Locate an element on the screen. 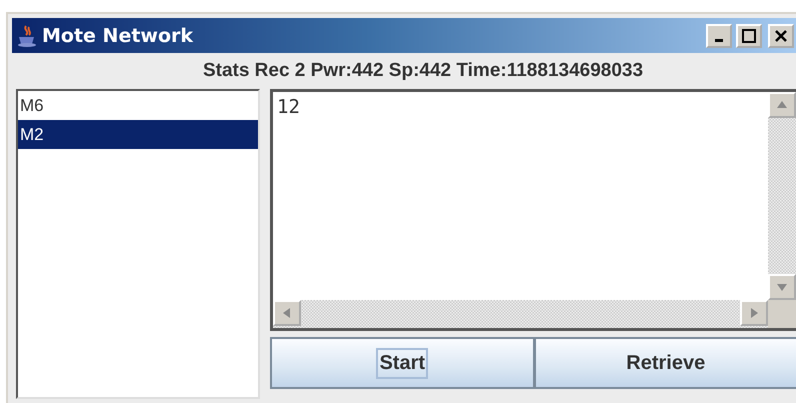  list-item: M2 is located at coordinates (138, 134).